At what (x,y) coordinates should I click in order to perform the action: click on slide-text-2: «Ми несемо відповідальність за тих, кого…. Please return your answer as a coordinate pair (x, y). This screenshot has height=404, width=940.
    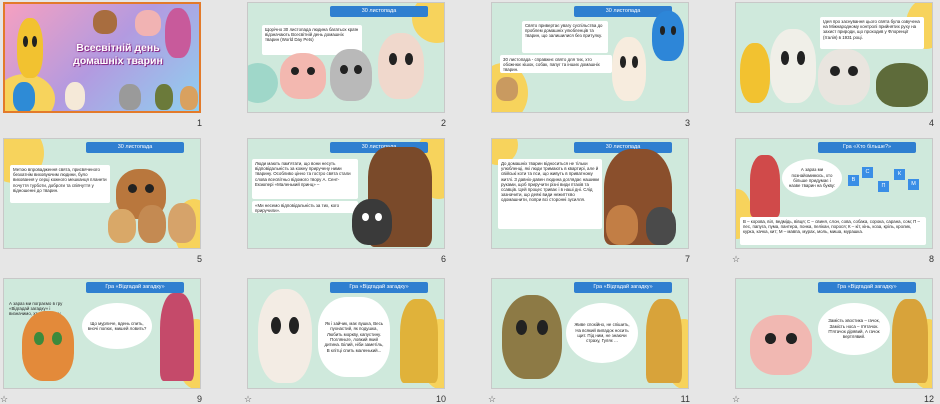
    Looking at the image, I should click on (305, 207).